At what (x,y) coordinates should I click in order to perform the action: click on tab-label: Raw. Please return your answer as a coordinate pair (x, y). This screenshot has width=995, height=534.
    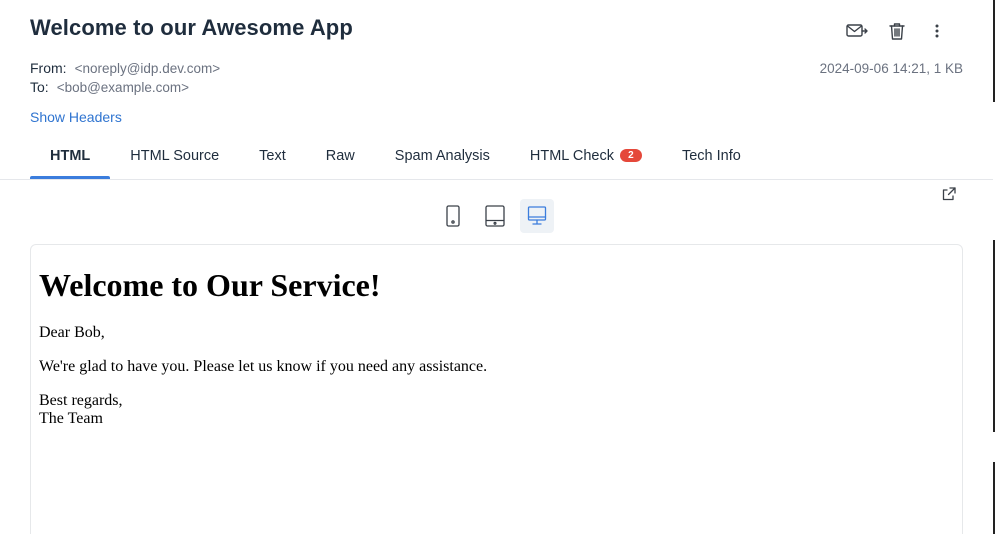
    Looking at the image, I should click on (340, 156).